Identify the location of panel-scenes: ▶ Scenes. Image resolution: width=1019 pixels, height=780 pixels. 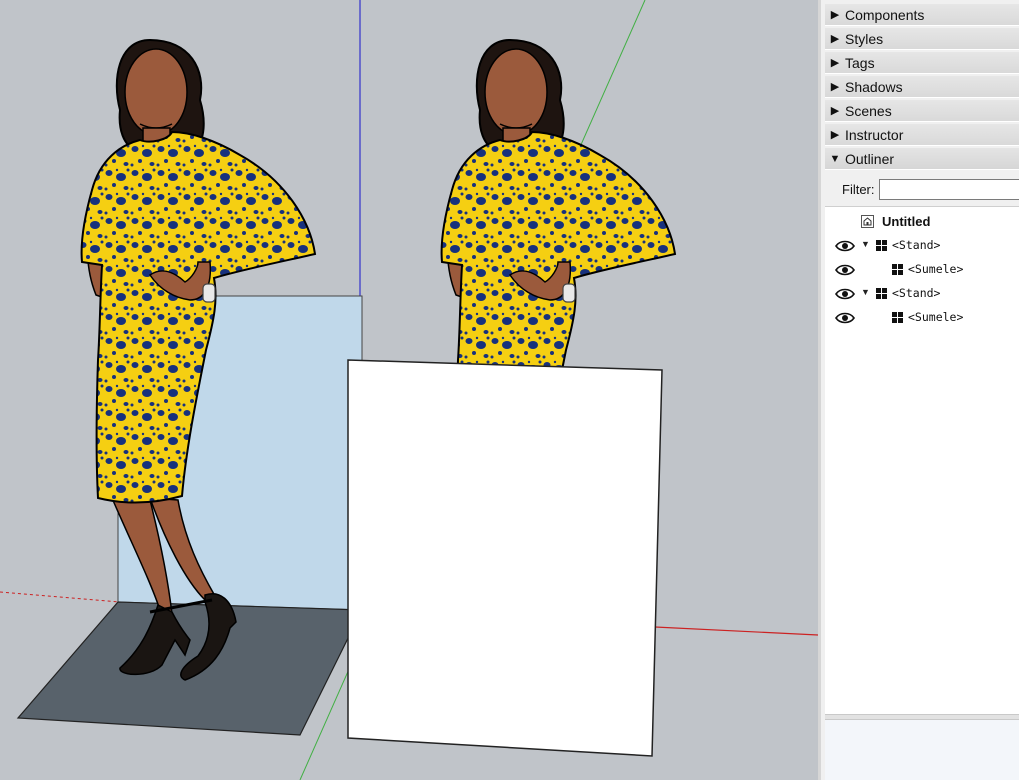
(922, 111).